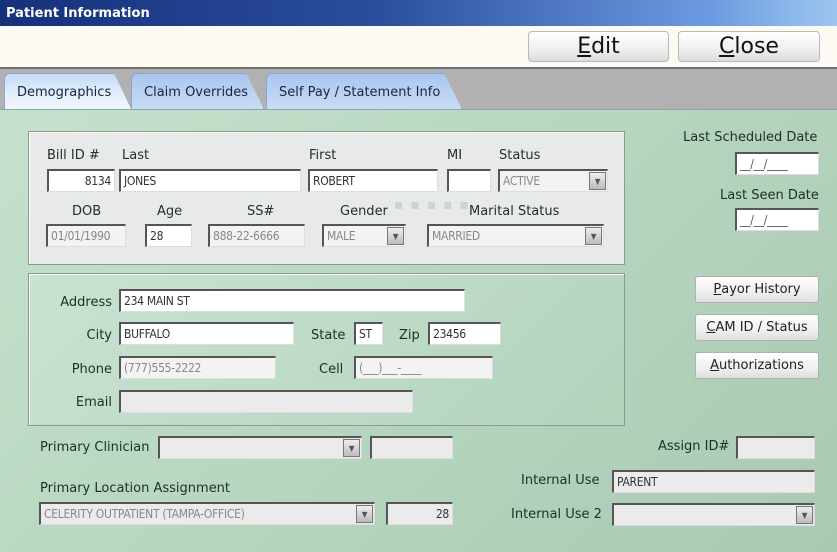 The height and width of the screenshot is (552, 837). I want to click on payor-history-button: Payor History, so click(757, 289).